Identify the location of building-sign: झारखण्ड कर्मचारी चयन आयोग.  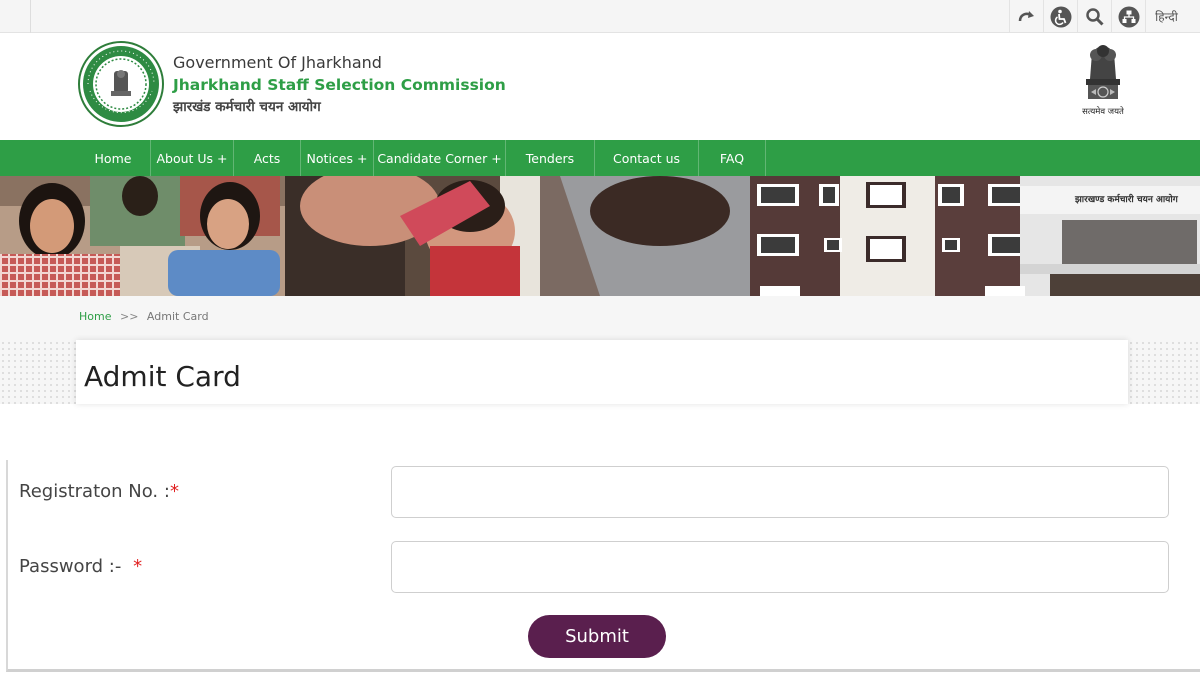
(1126, 200).